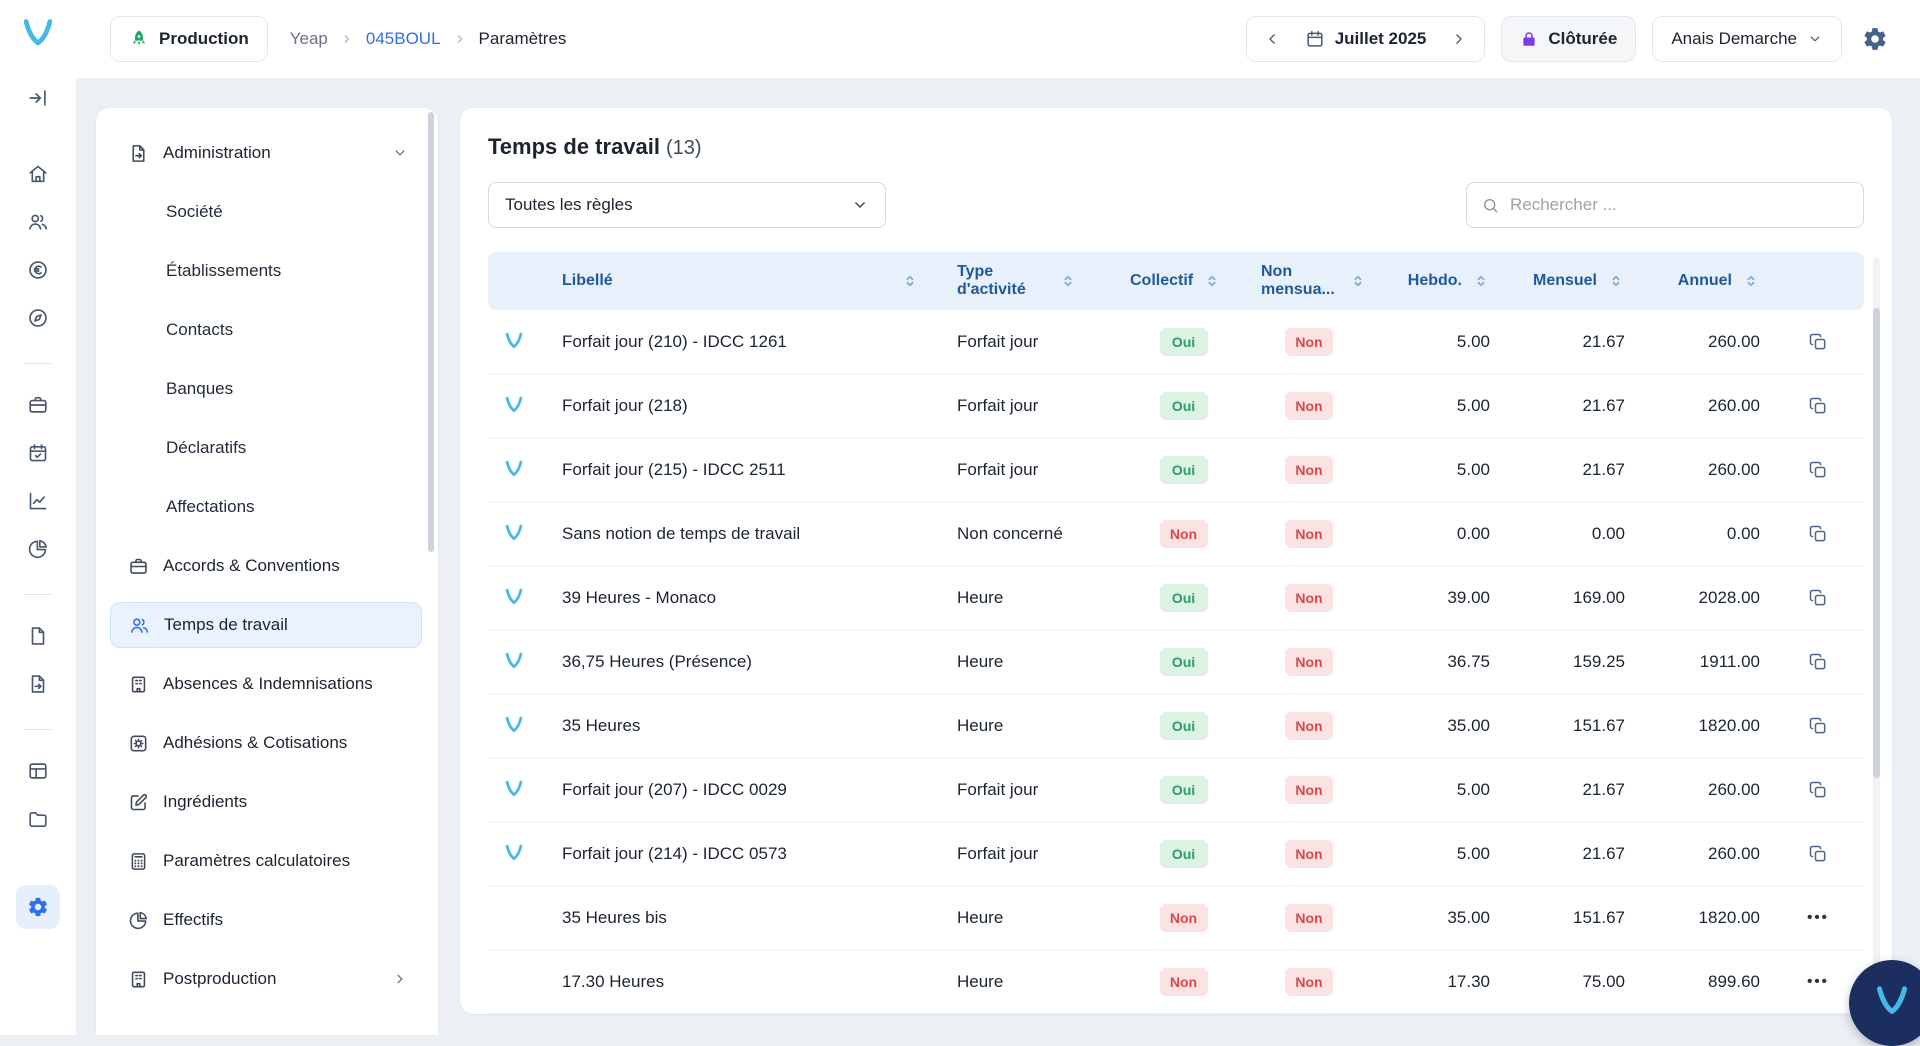 This screenshot has width=1920, height=1046. What do you see at coordinates (1876, 543) in the screenshot?
I see `table-scrollbar` at bounding box center [1876, 543].